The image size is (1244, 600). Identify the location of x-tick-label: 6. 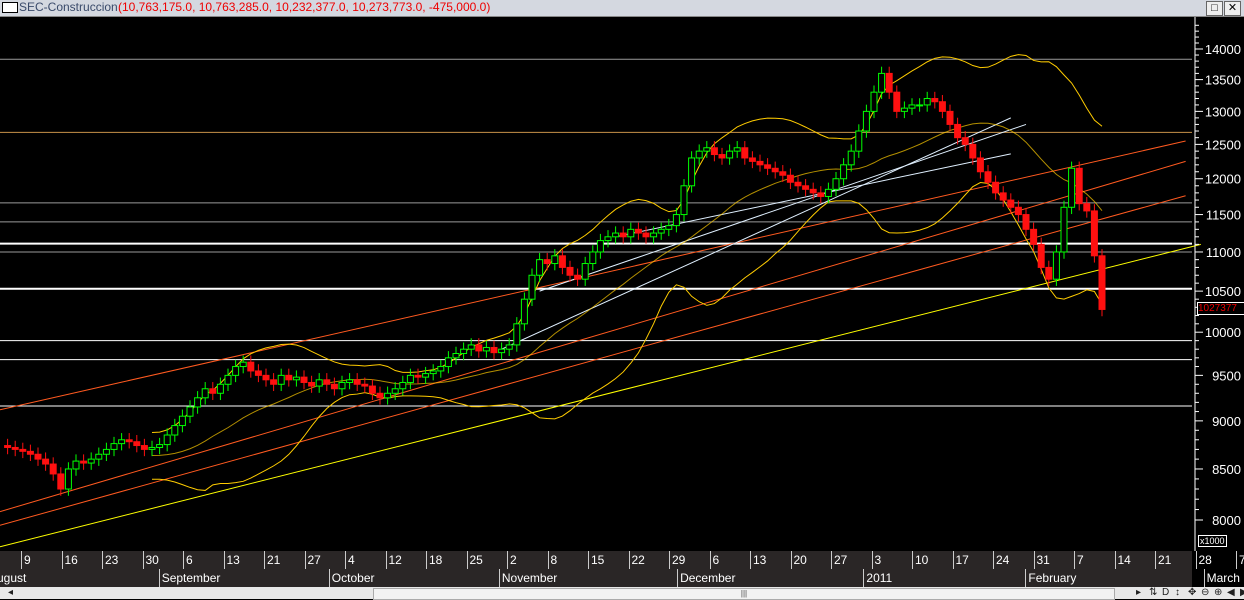
(188, 560).